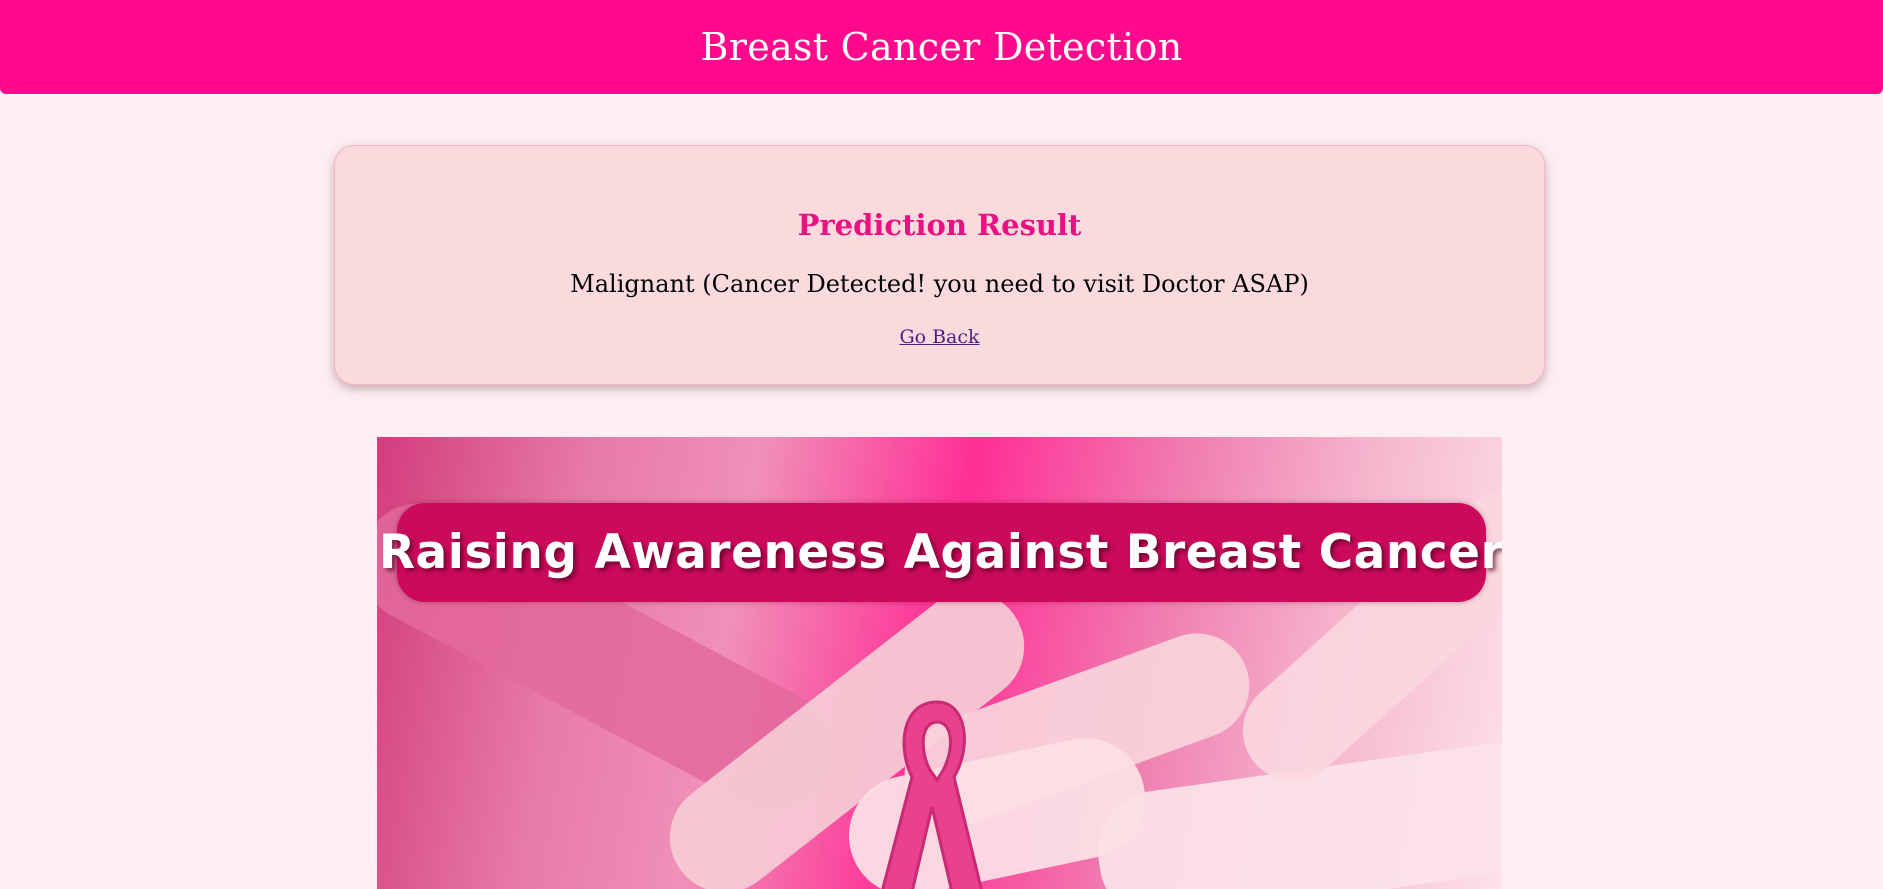 The height and width of the screenshot is (889, 1883). What do you see at coordinates (939, 225) in the screenshot?
I see `result-heading: Prediction Result` at bounding box center [939, 225].